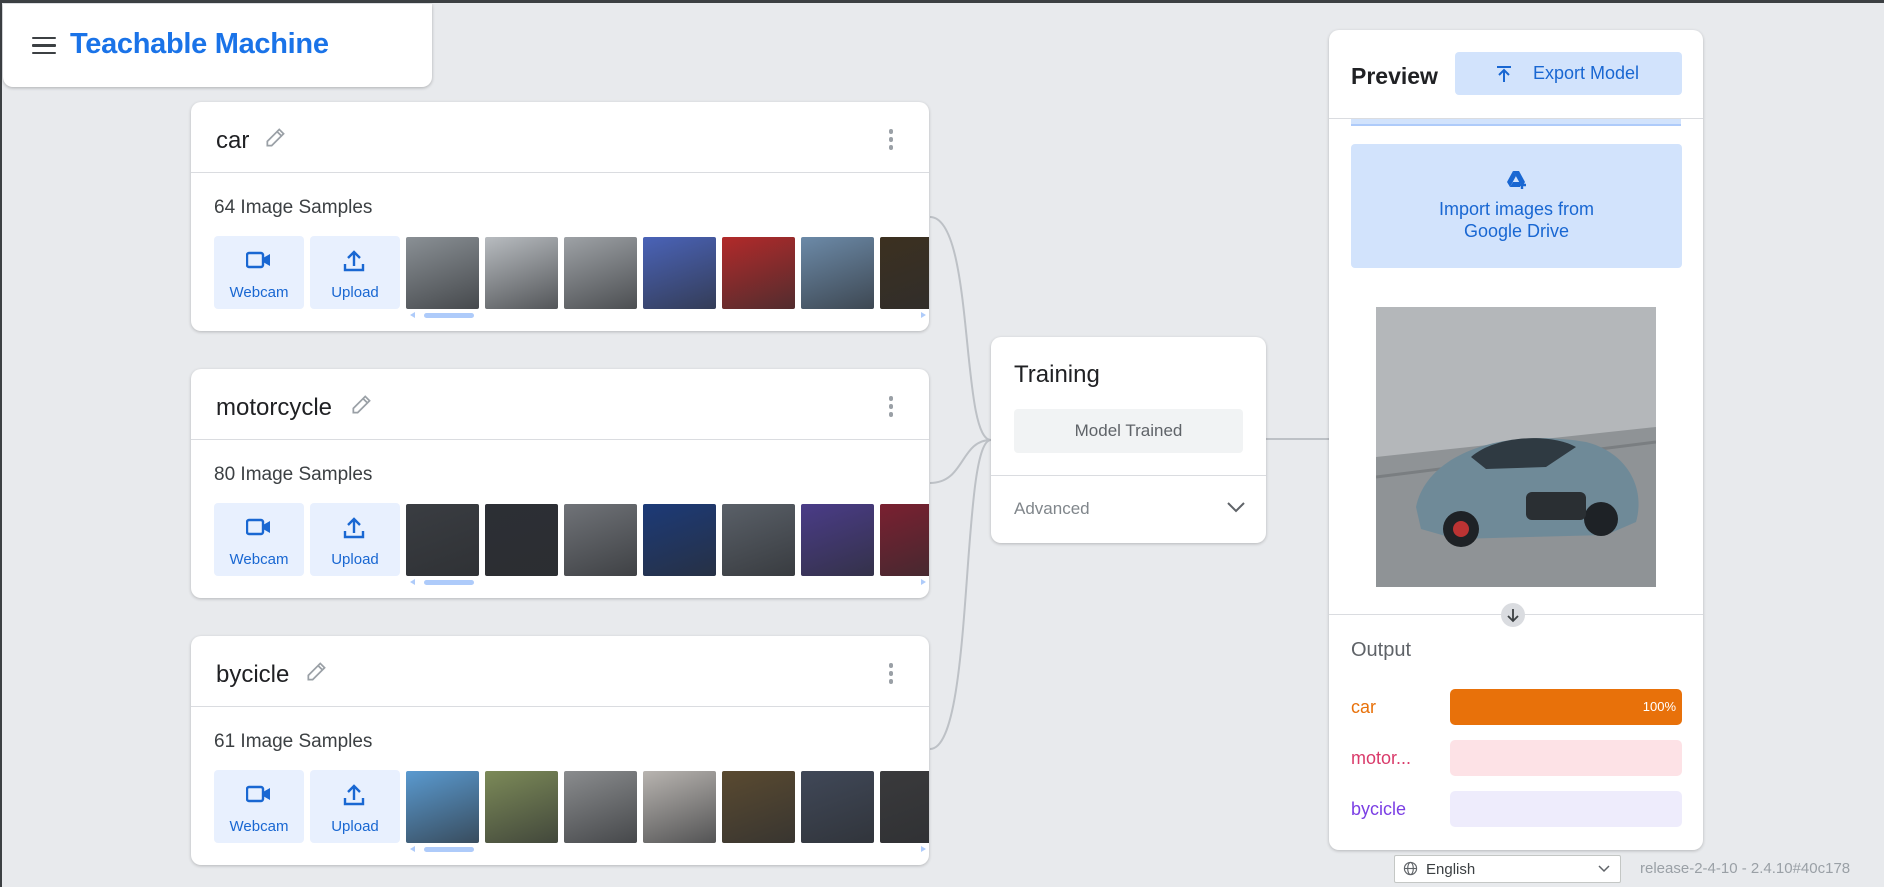  I want to click on sample-count: 64 Image Samples, so click(293, 207).